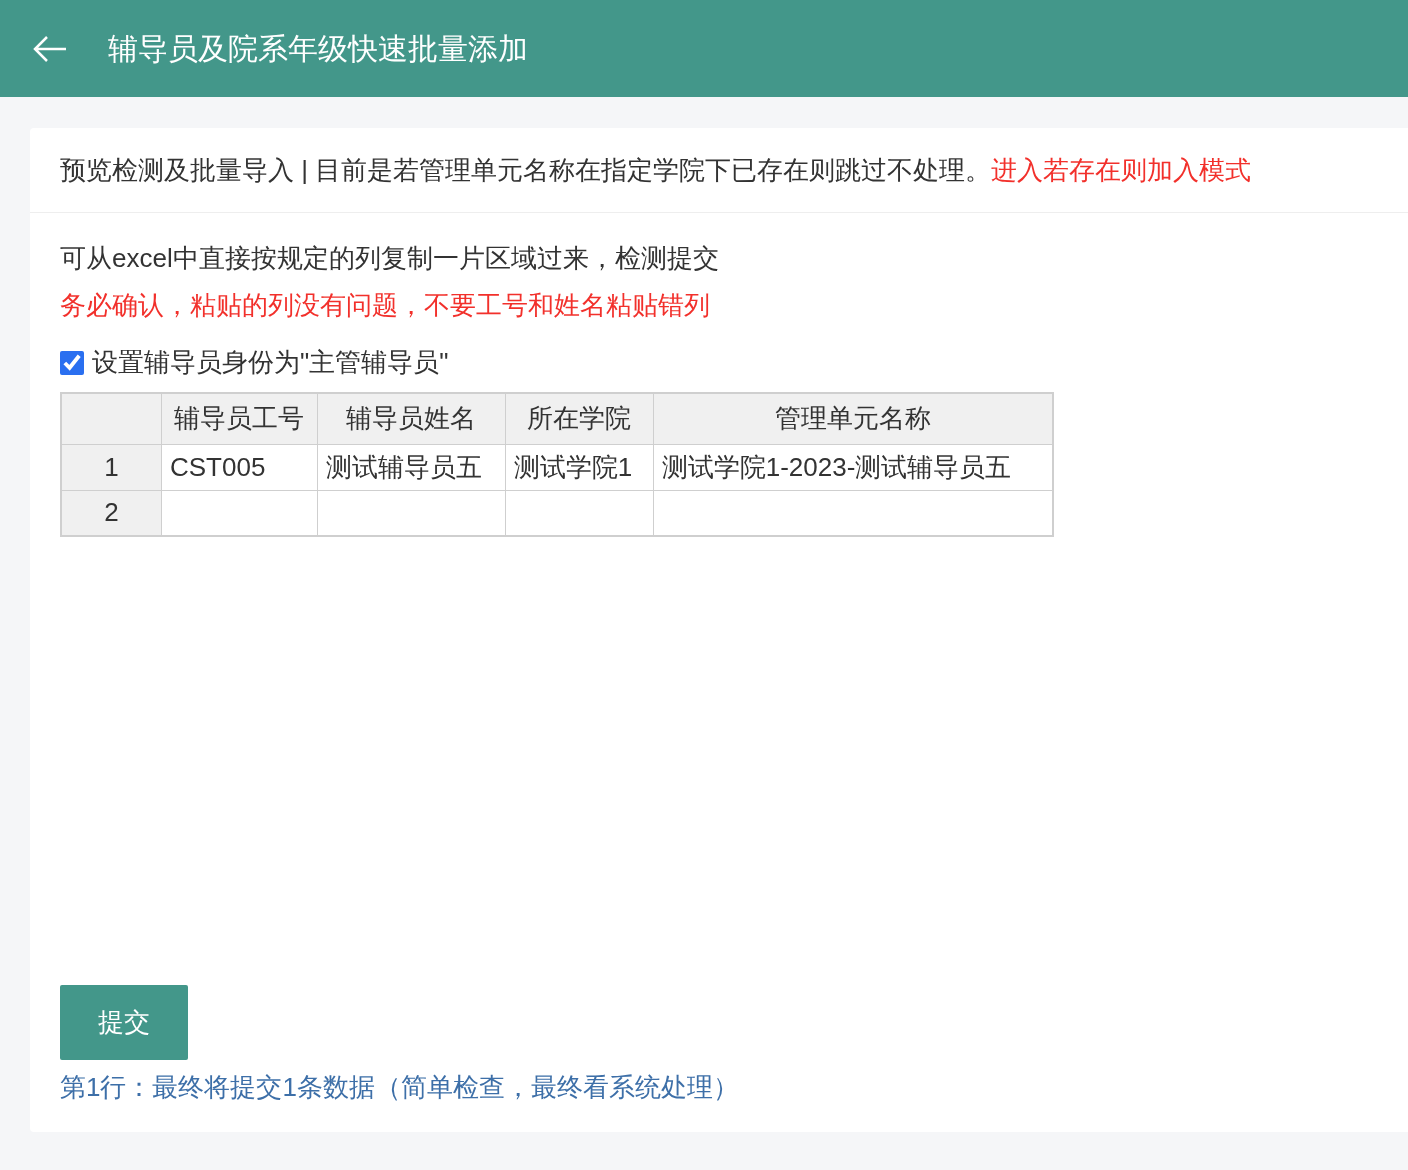 The height and width of the screenshot is (1170, 1408). Describe the element at coordinates (72, 362) in the screenshot. I see `role-checkbox` at that location.